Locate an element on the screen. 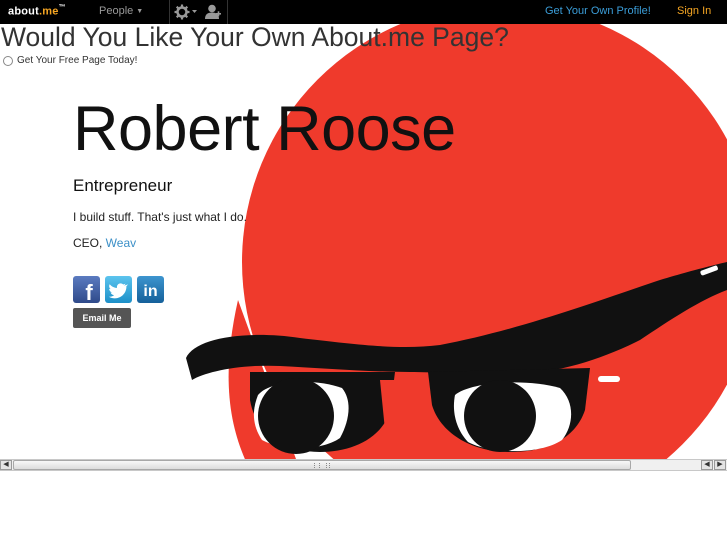 This screenshot has height=545, width=727. twitter-button is located at coordinates (118, 289).